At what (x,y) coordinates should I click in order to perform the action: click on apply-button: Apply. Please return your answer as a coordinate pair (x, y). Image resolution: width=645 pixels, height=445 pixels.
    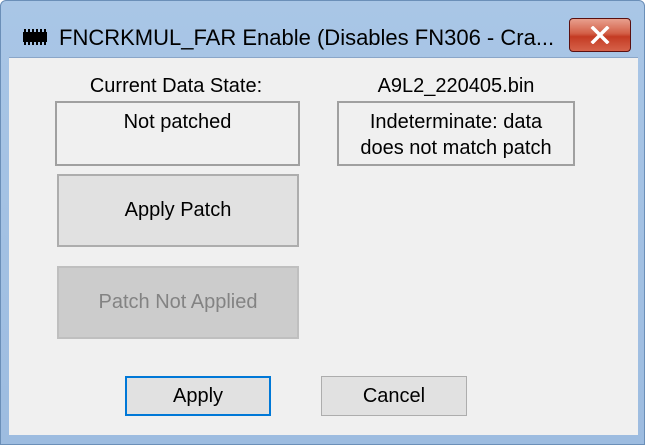
    Looking at the image, I should click on (198, 396).